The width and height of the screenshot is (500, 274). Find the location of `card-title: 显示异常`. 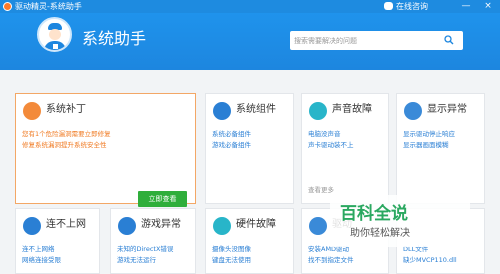

card-title: 显示异常 is located at coordinates (447, 109).